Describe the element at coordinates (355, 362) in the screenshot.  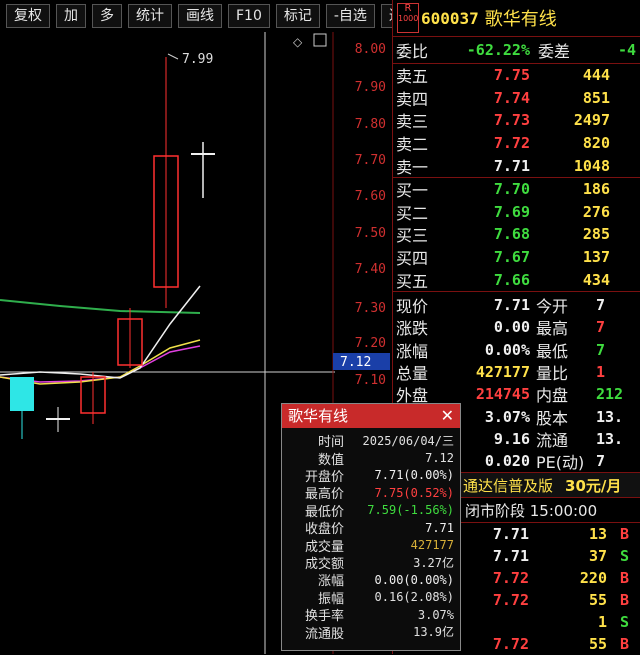
I see `crosshair-price-label: 7.12` at that location.